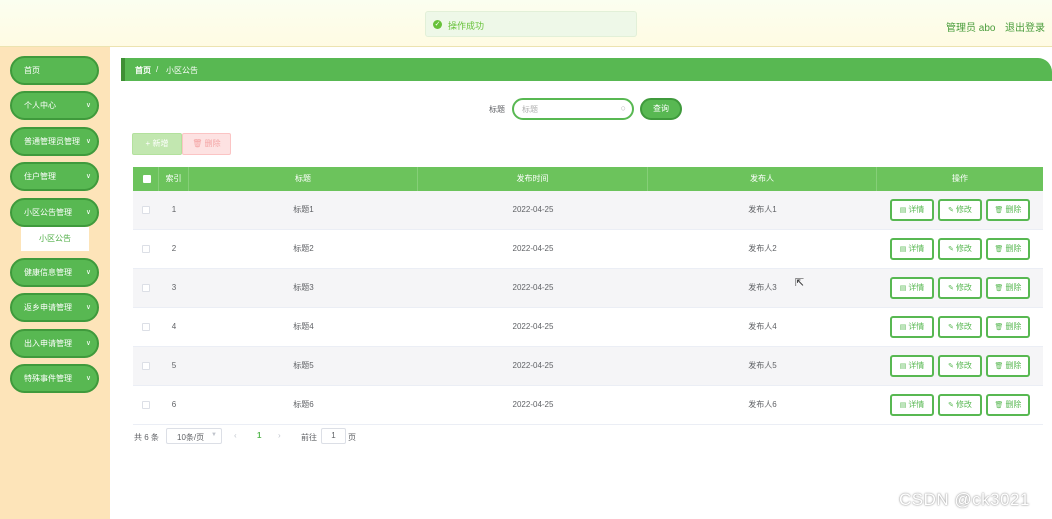  I want to click on sidebar-item-access-application: 出入申请管理 ∨, so click(54, 343).